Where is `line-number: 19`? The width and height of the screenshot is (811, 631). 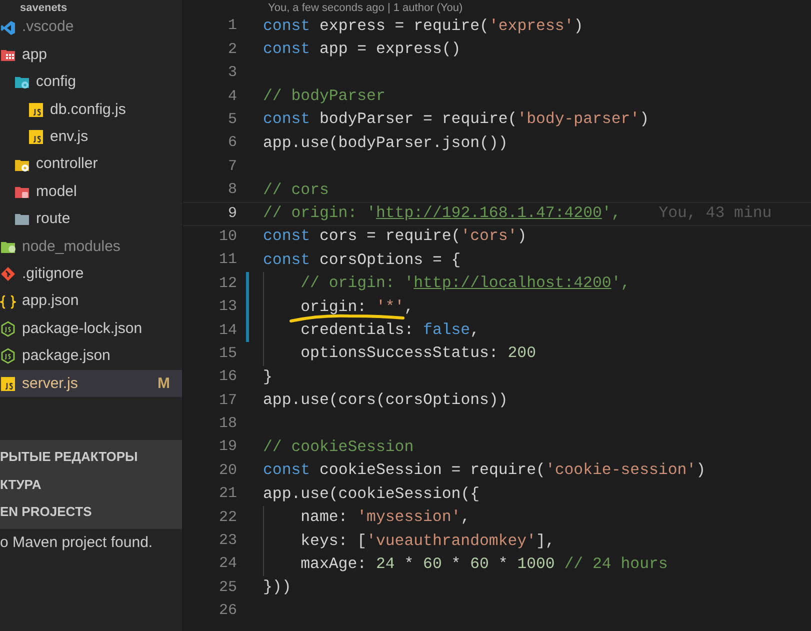 line-number: 19 is located at coordinates (227, 447).